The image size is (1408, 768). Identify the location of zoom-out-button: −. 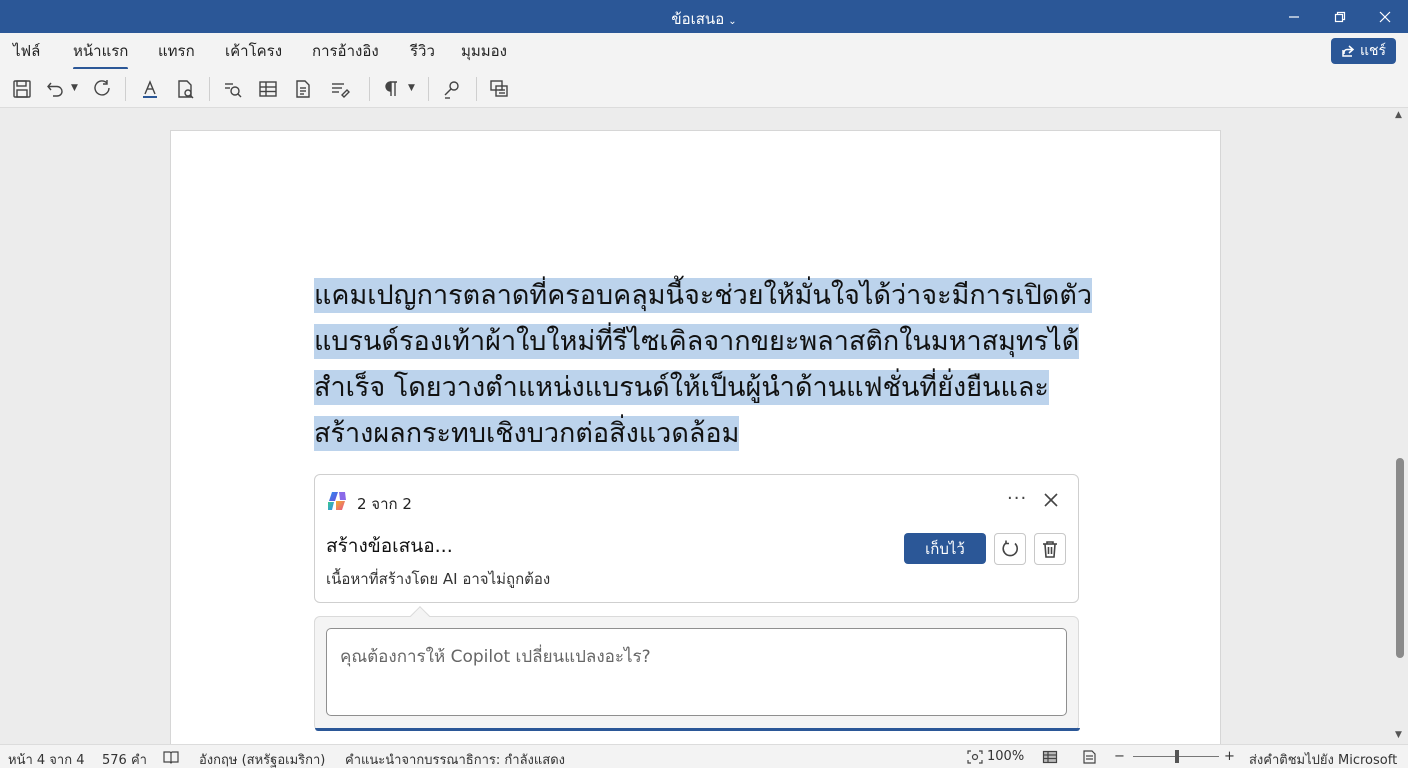
(1119, 756).